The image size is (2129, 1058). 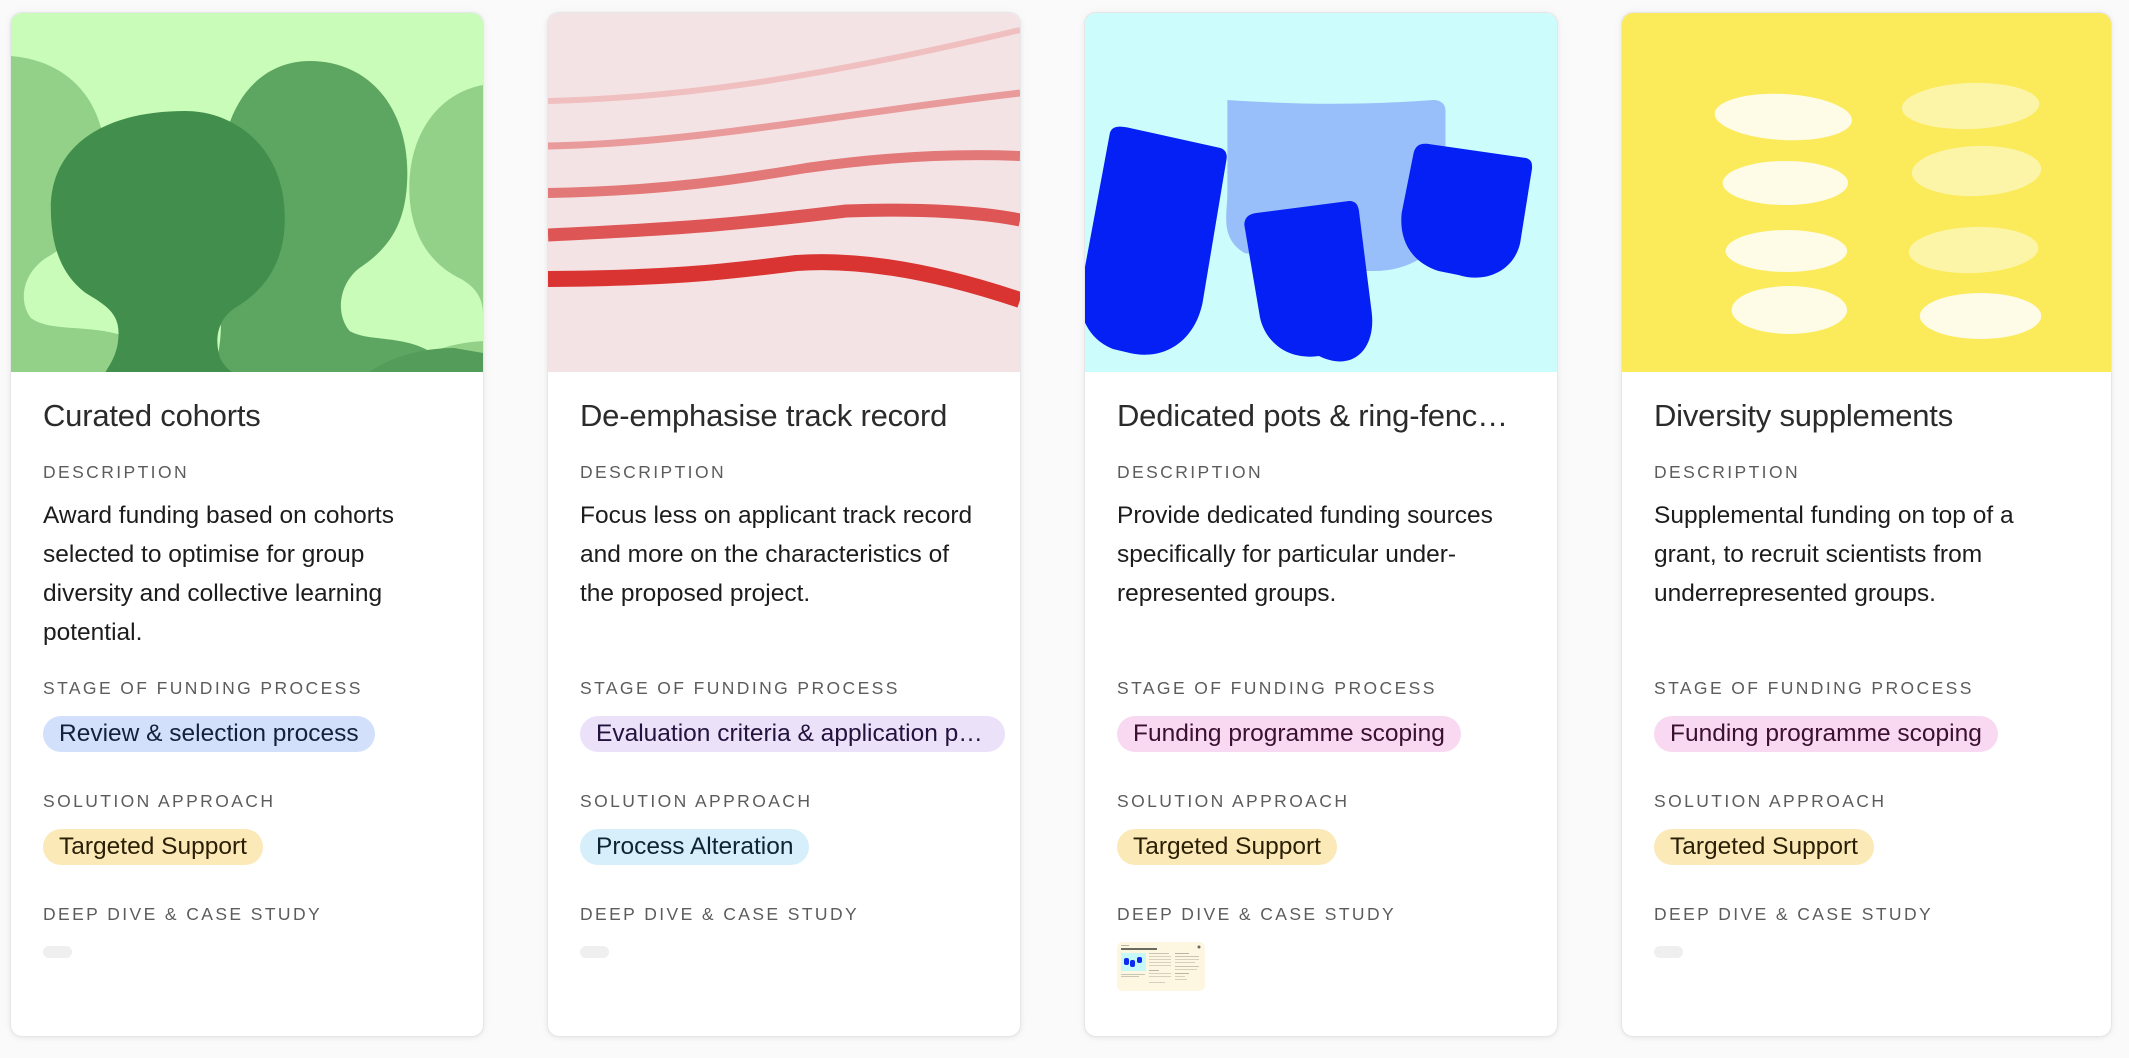 What do you see at coordinates (1321, 192) in the screenshot?
I see `funding-pots-illustration` at bounding box center [1321, 192].